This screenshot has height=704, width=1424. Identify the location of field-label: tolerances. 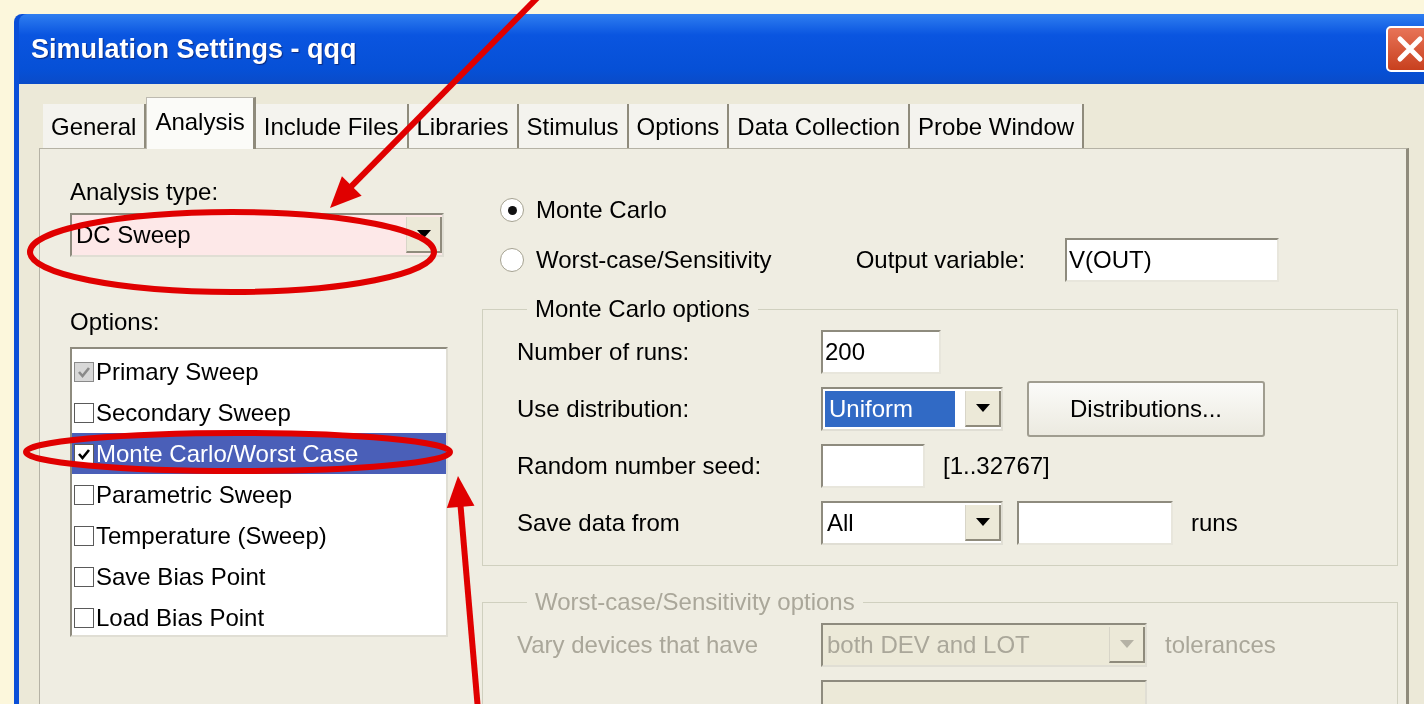
(1220, 644).